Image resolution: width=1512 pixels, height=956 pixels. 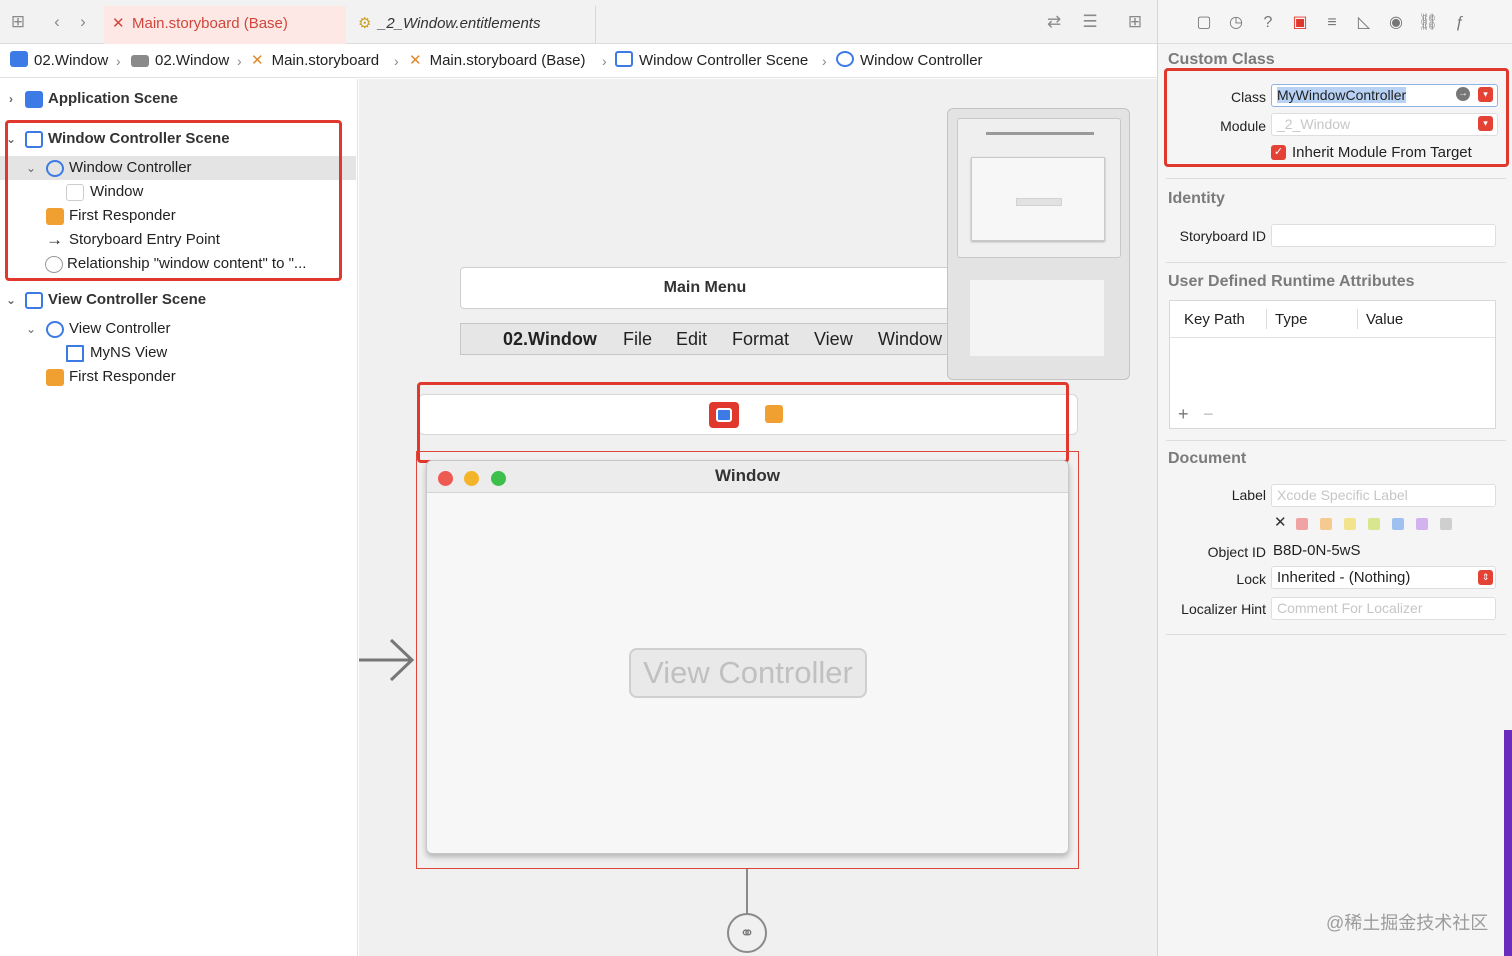 I want to click on remove-attribute-button: −, so click(x=1208, y=414).